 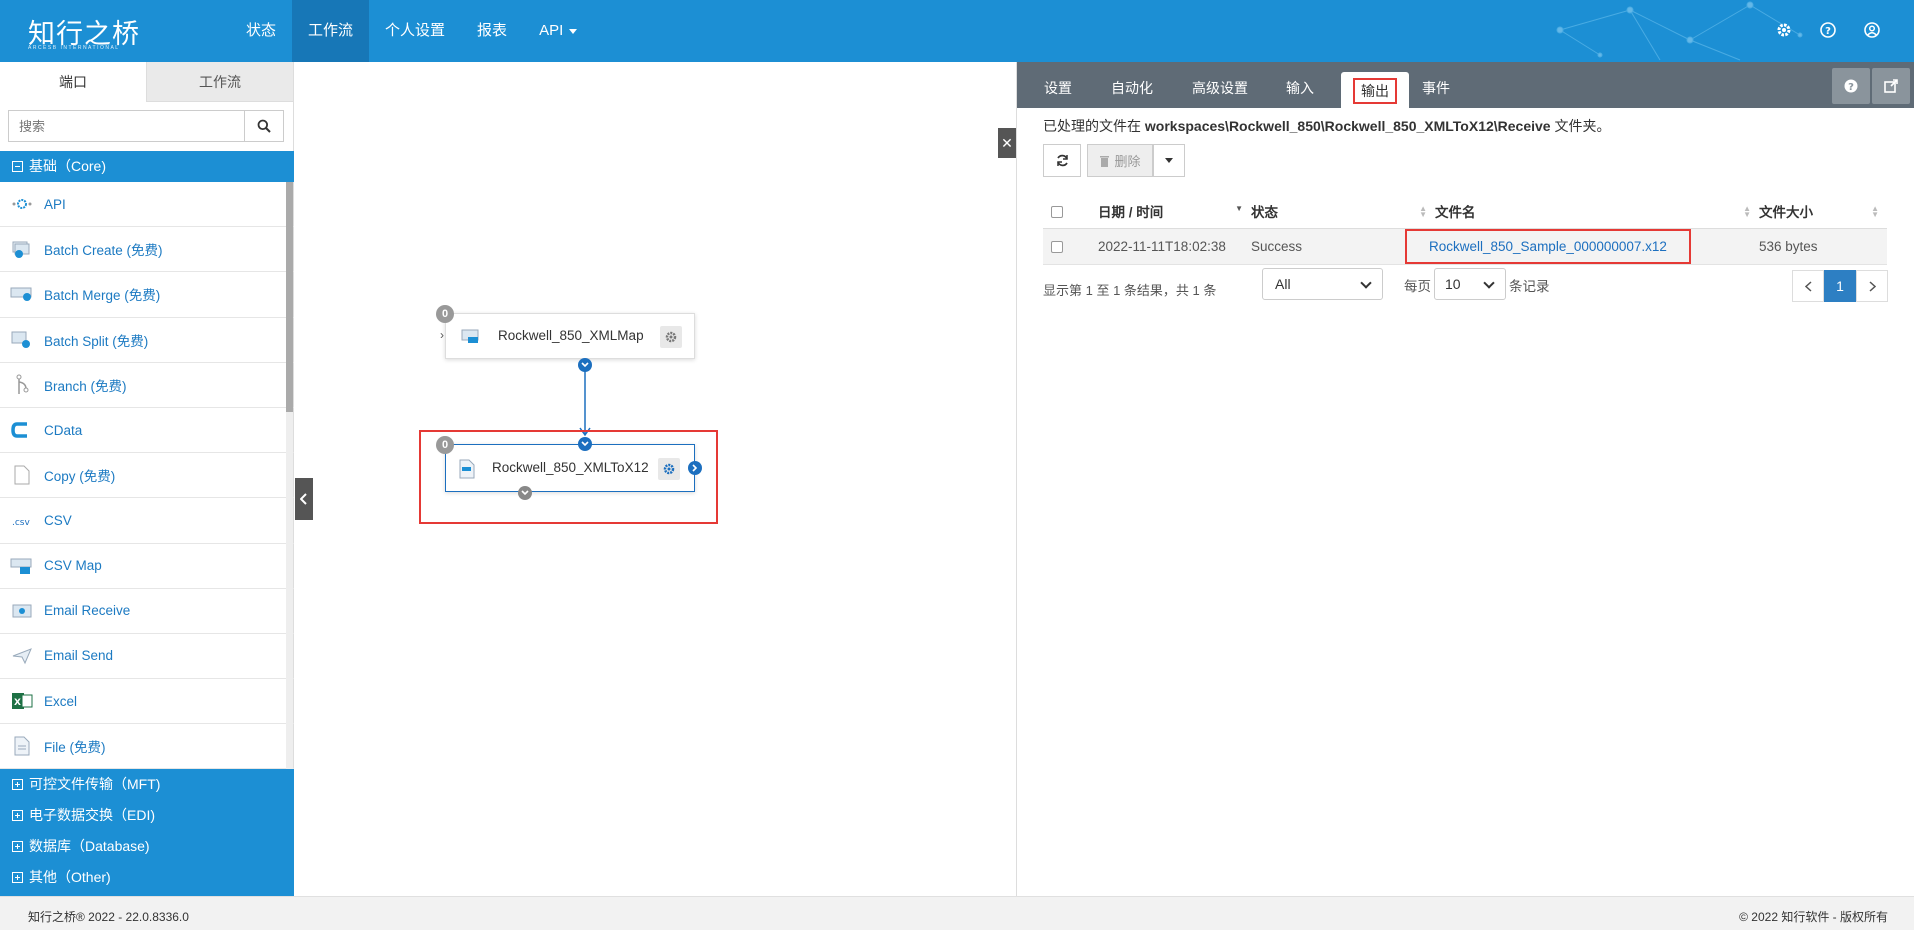 I want to click on connector-label: Batch Merge (免费), so click(x=102, y=296).